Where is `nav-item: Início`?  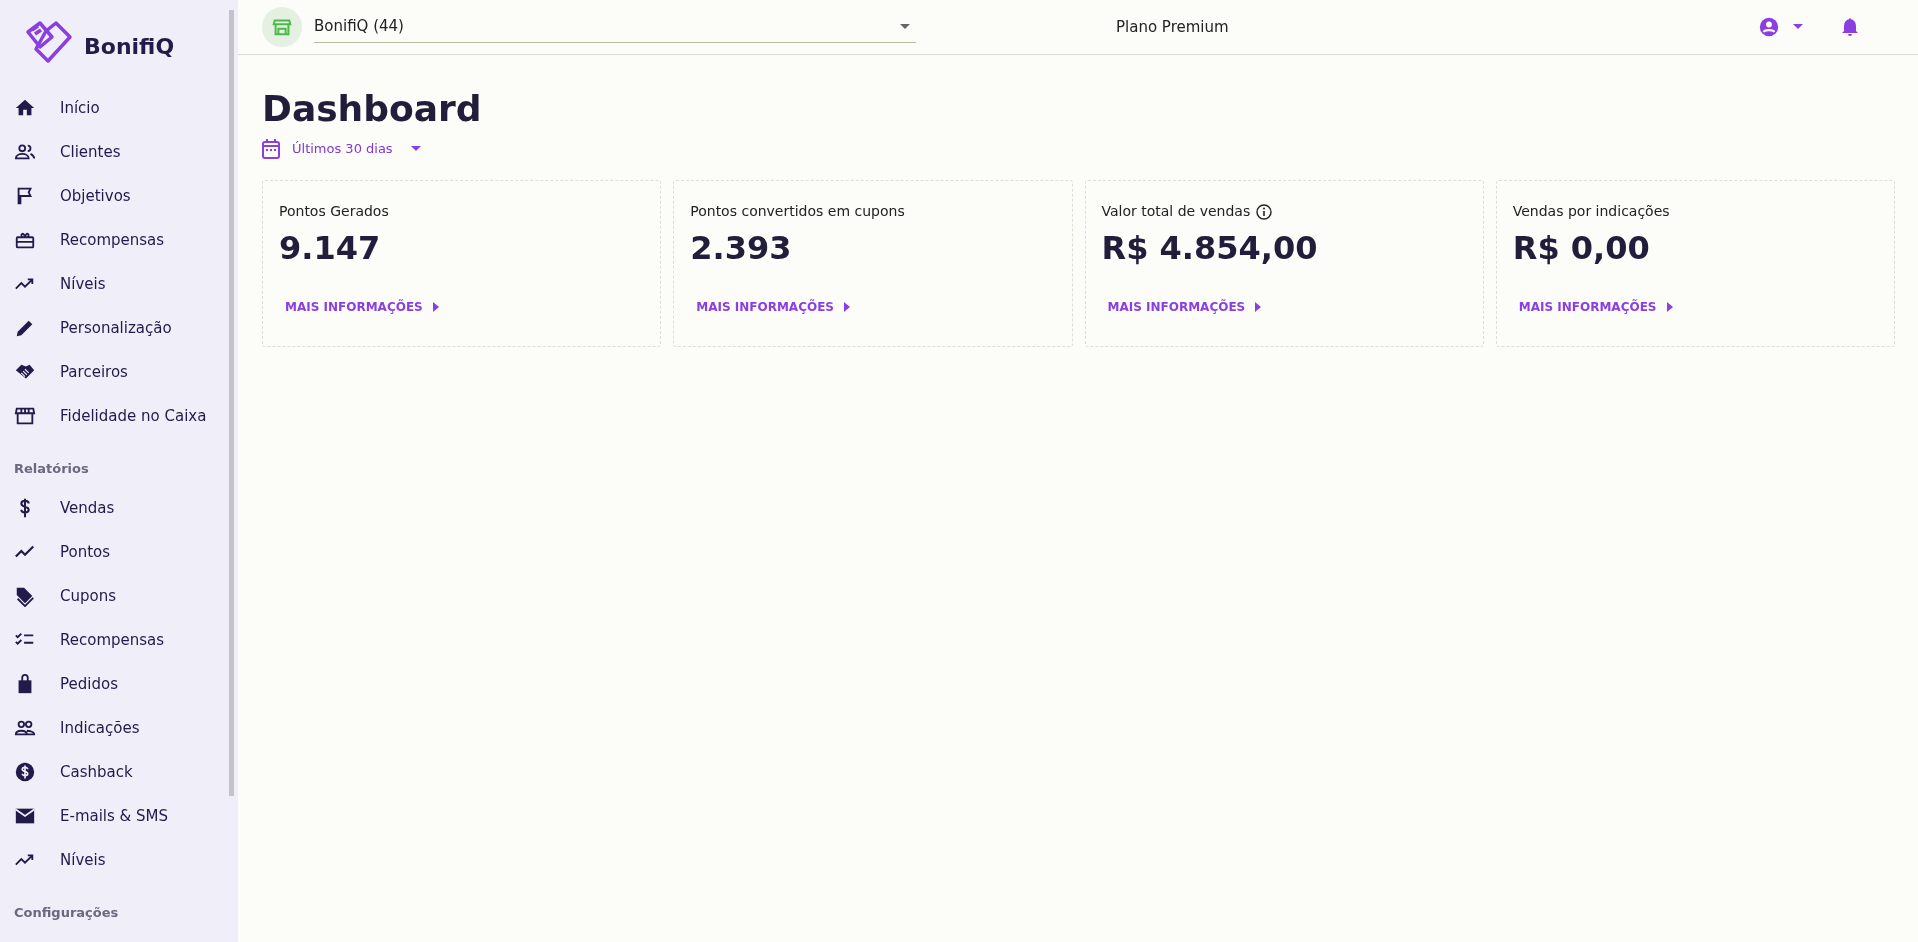
nav-item: Início is located at coordinates (119, 108).